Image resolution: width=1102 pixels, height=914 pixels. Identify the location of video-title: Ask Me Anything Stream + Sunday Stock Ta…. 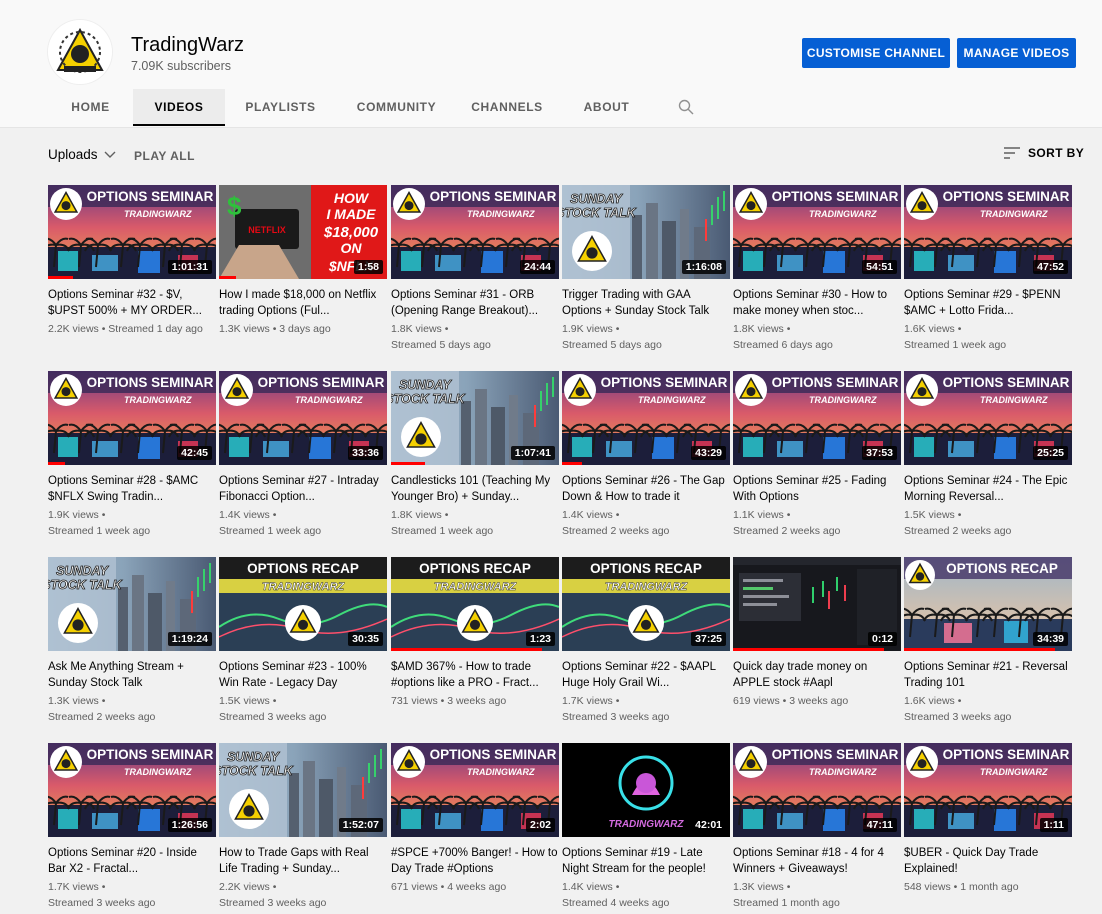
(132, 675).